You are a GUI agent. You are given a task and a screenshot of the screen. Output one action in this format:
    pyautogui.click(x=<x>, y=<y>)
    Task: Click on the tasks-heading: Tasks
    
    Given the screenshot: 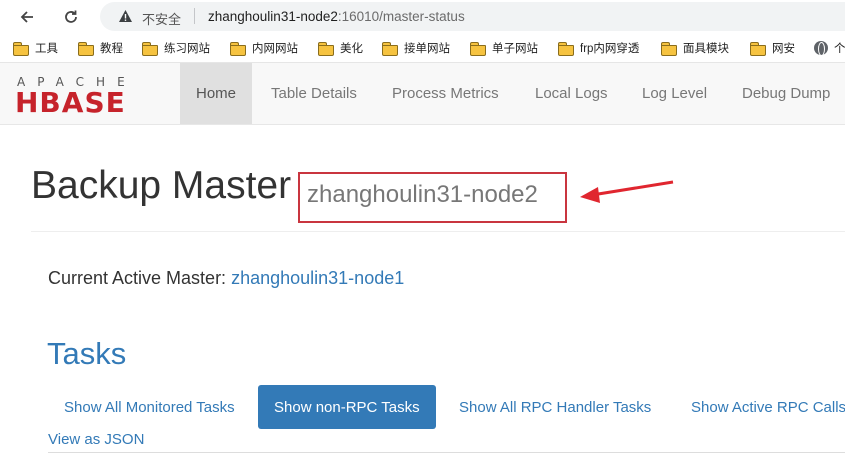 What is the action you would take?
    pyautogui.click(x=87, y=353)
    